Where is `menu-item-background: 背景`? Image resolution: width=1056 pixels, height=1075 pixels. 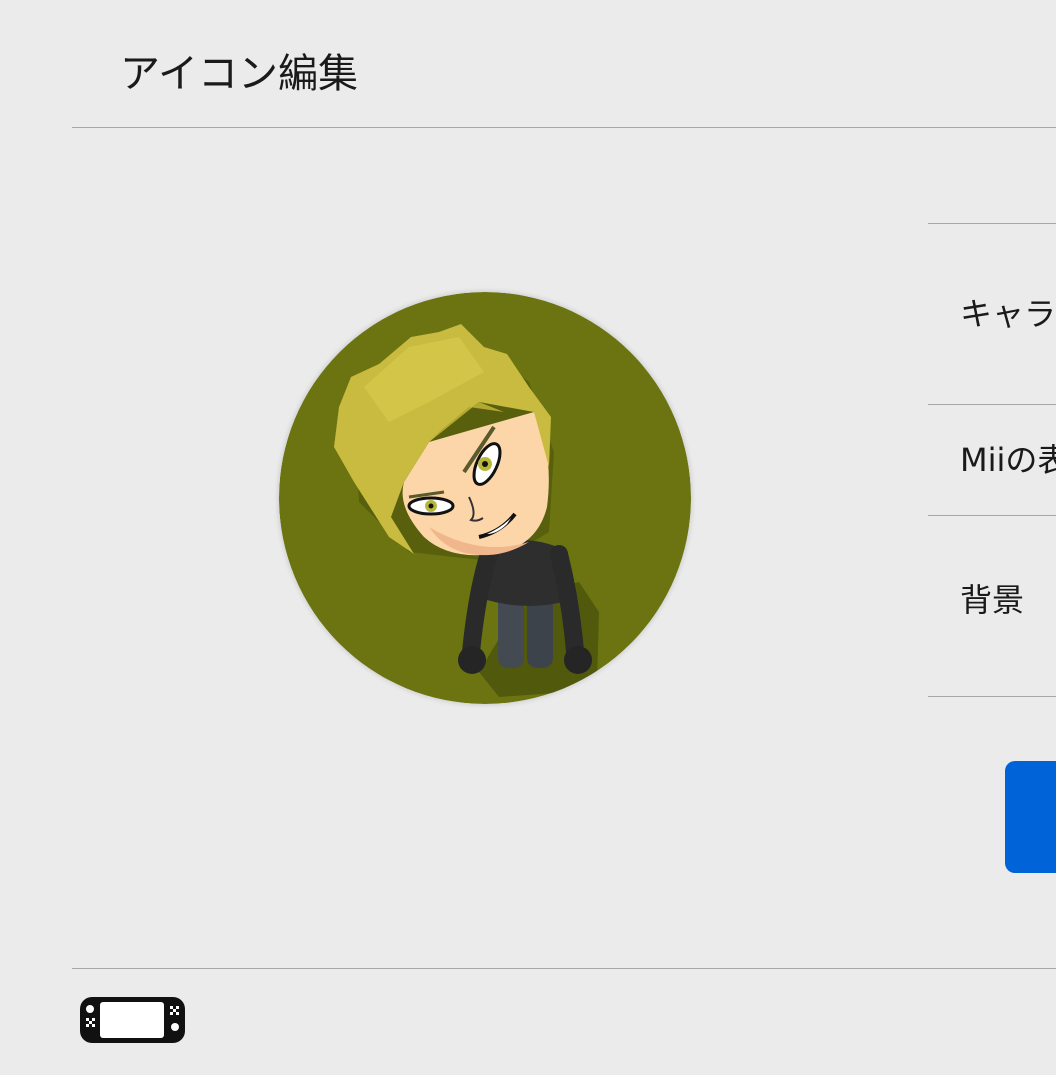
menu-item-background: 背景 is located at coordinates (992, 606).